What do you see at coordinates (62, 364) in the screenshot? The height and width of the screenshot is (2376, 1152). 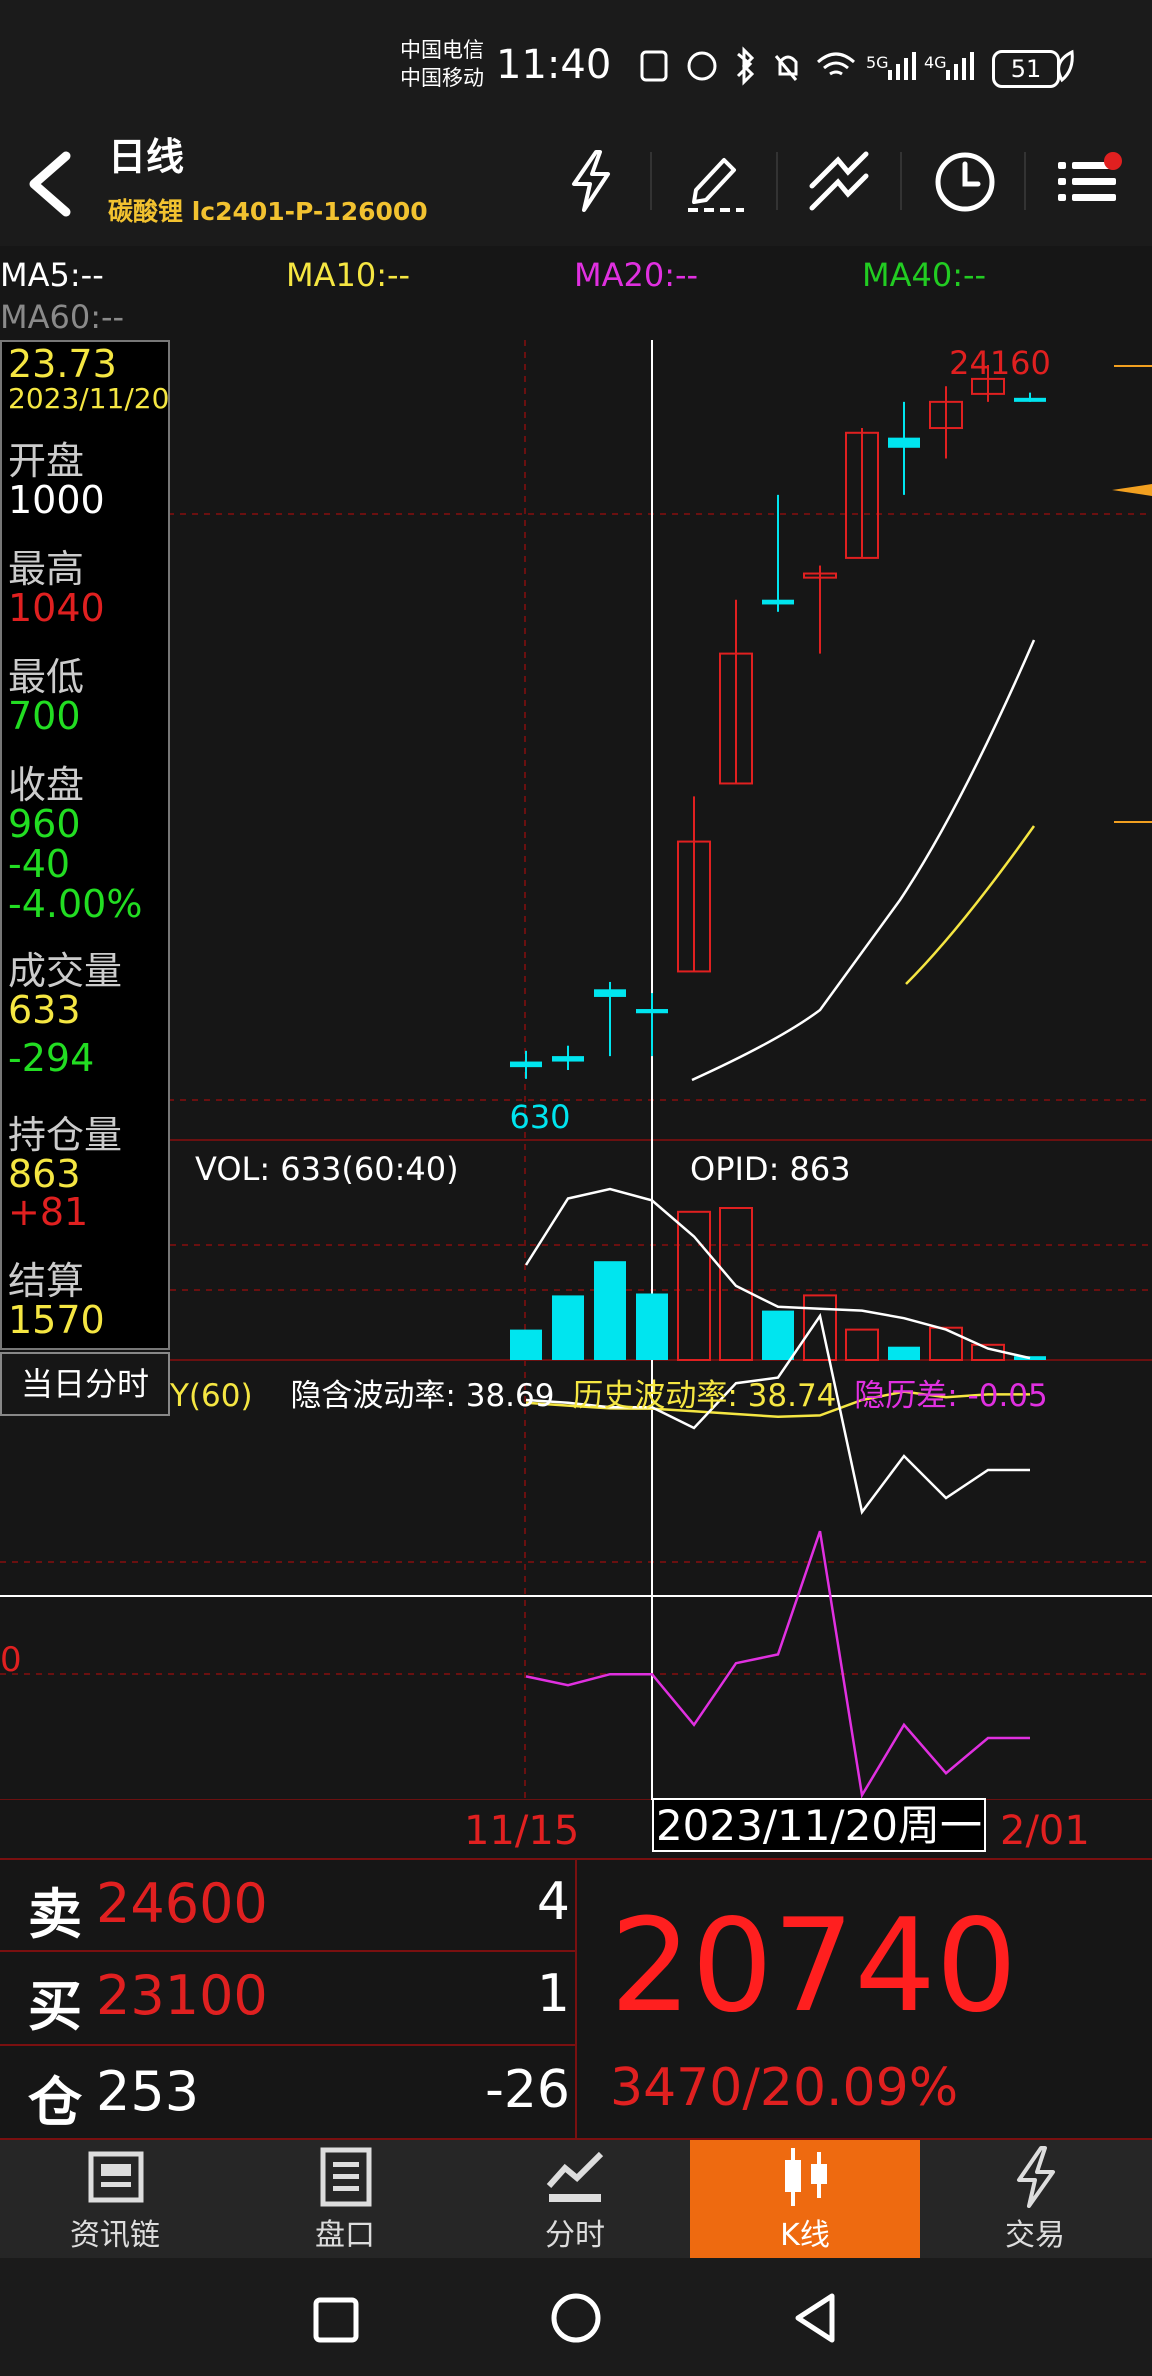 I see `cursor-price: 23.73` at bounding box center [62, 364].